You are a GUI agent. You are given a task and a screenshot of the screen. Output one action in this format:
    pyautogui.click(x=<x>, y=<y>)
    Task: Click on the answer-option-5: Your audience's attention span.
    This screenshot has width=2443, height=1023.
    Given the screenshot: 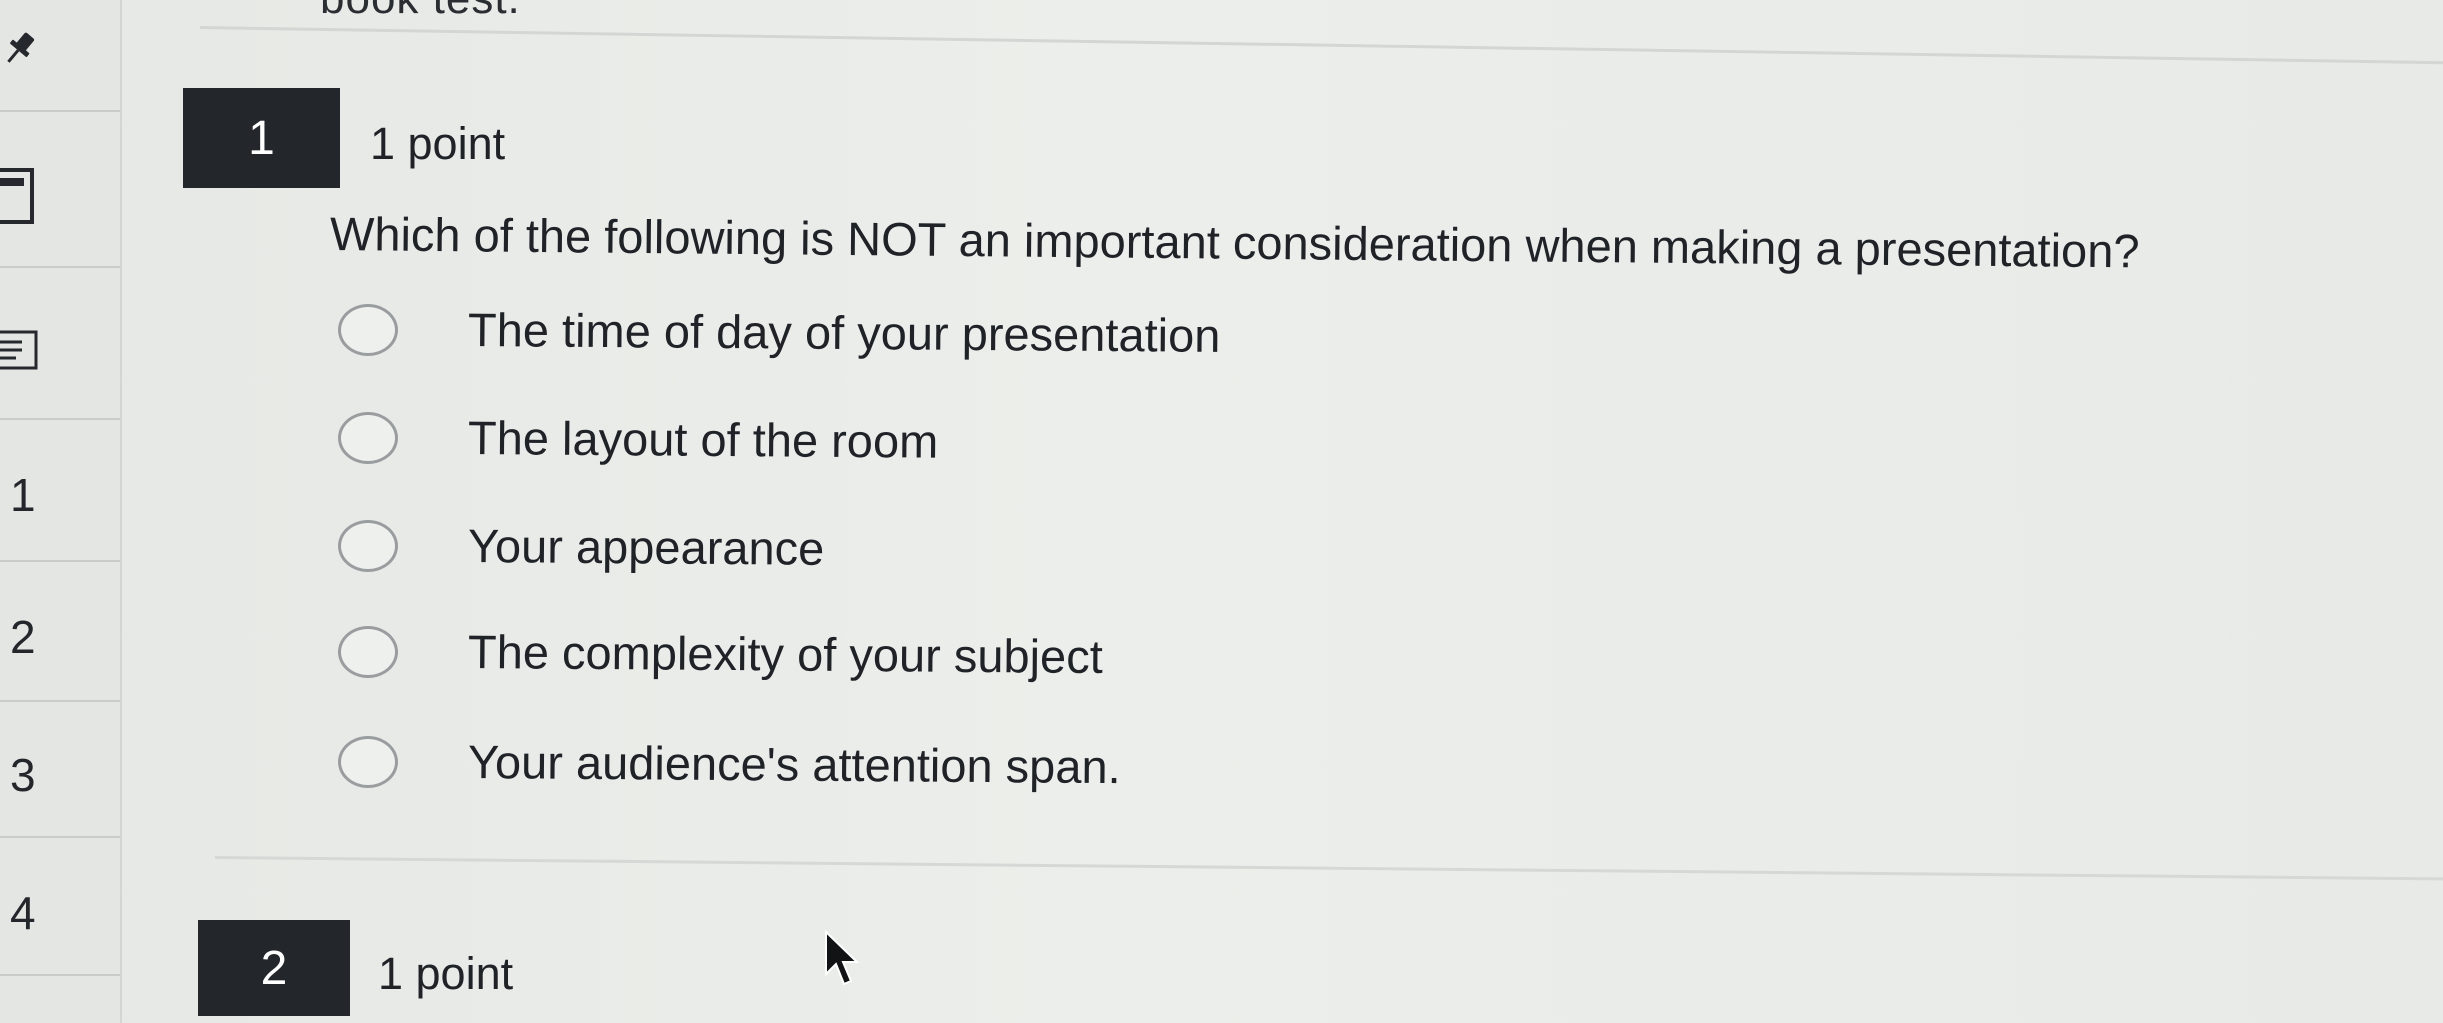 What is the action you would take?
    pyautogui.click(x=938, y=767)
    